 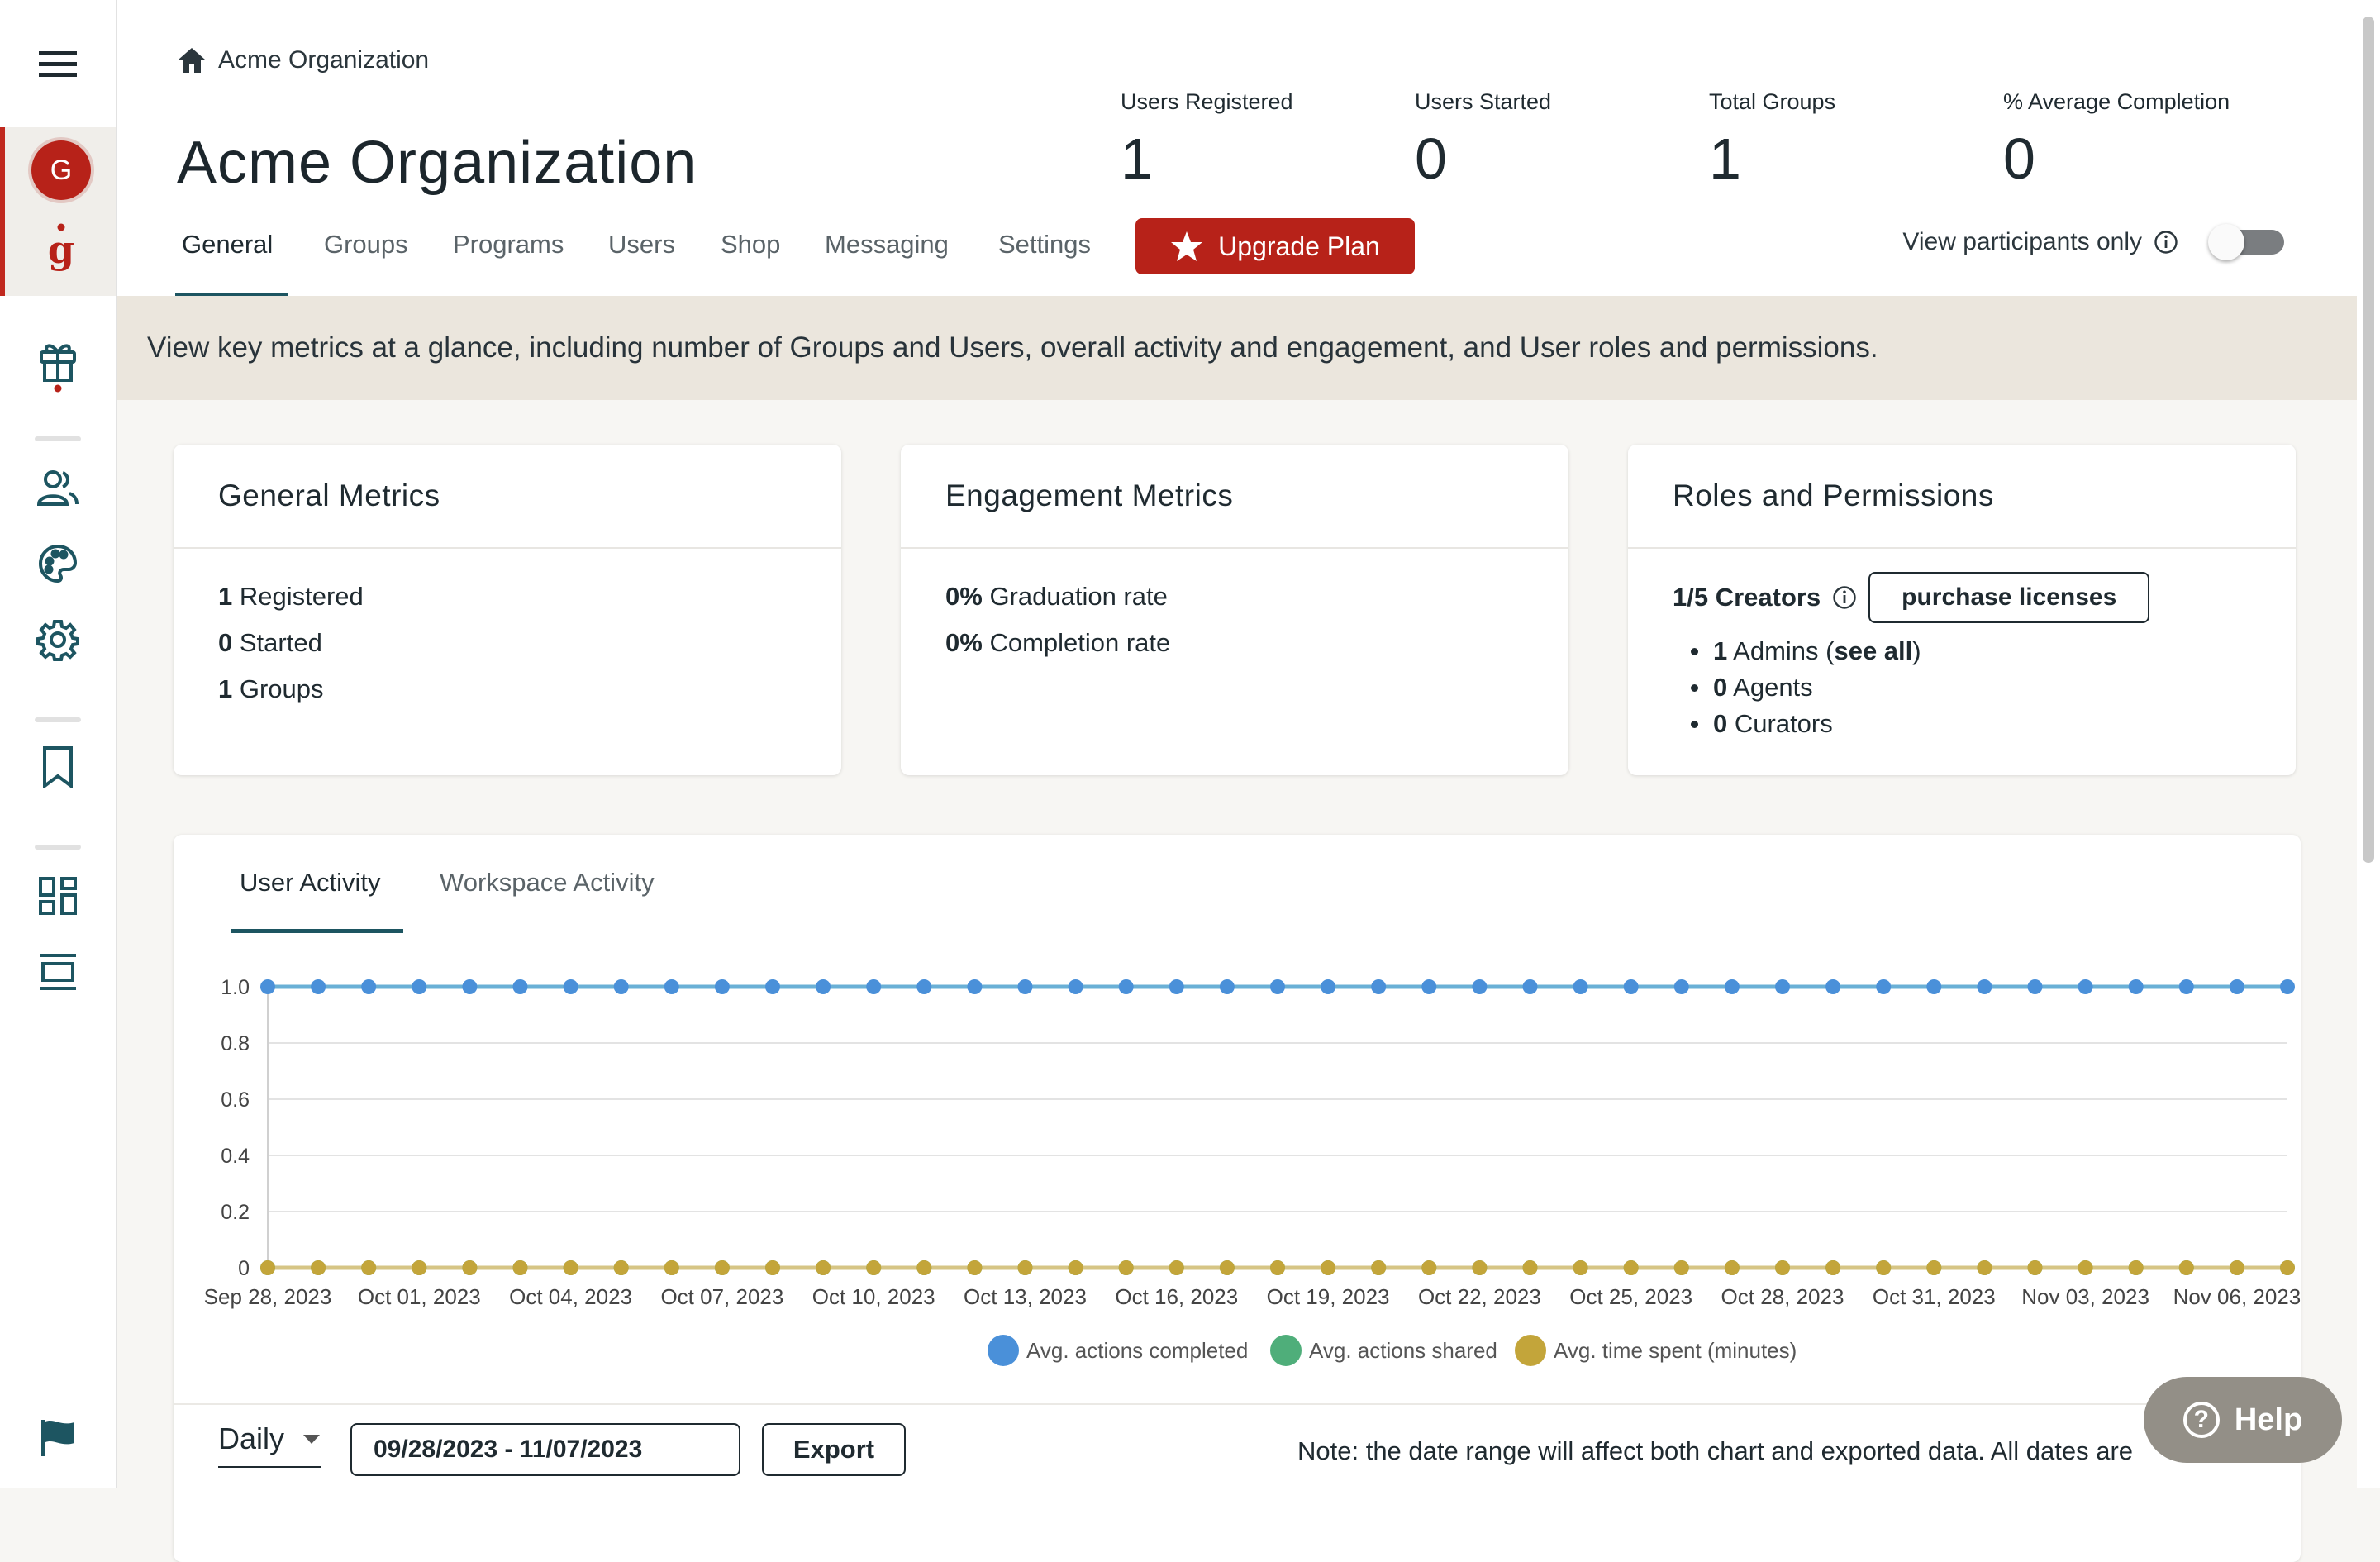 What do you see at coordinates (1275, 246) in the screenshot?
I see `upgrade-plan-button: Upgrade Plan` at bounding box center [1275, 246].